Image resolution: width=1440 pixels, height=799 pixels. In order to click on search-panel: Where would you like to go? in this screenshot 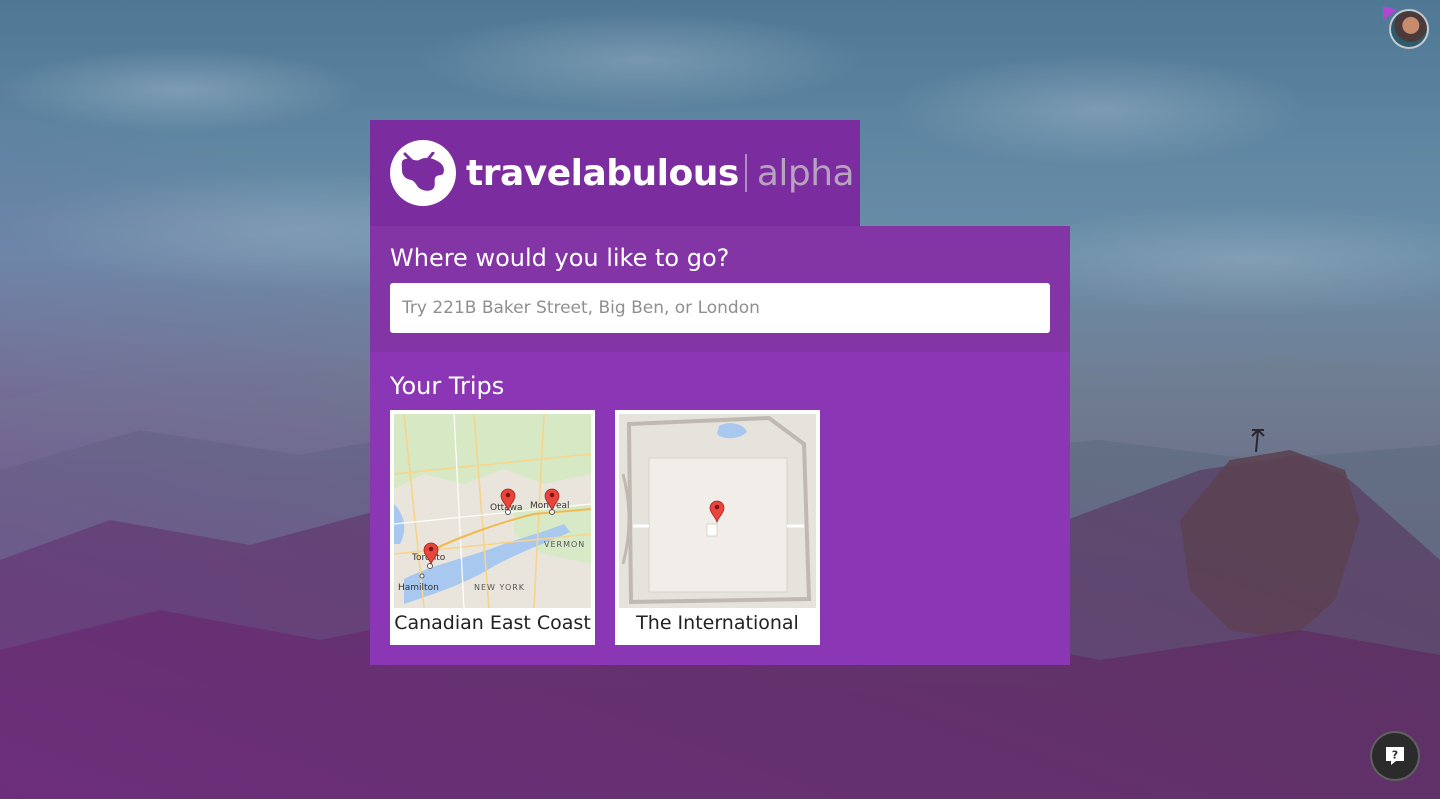, I will do `click(720, 289)`.